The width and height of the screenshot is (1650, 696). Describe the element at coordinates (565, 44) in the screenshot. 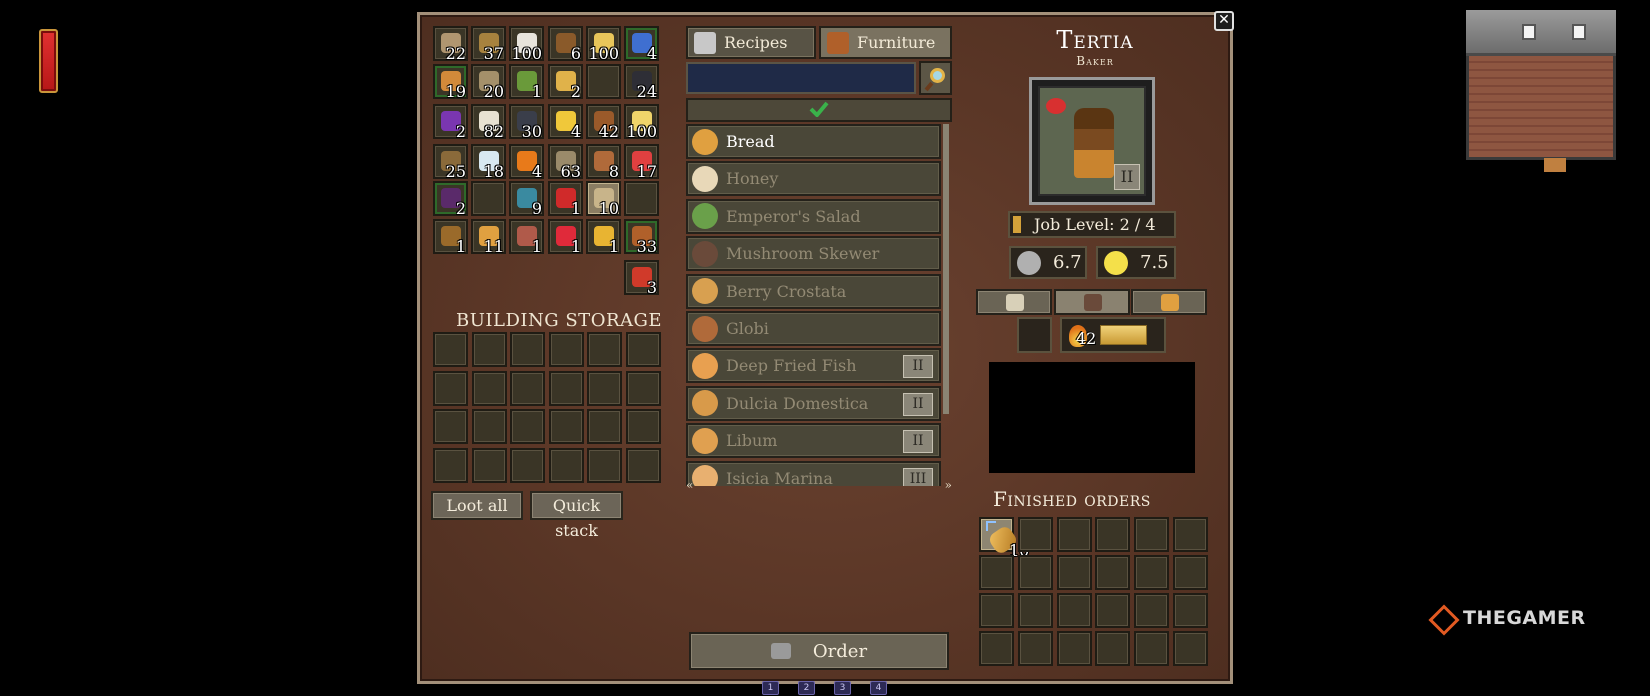

I see `inventory-slot: 6` at that location.